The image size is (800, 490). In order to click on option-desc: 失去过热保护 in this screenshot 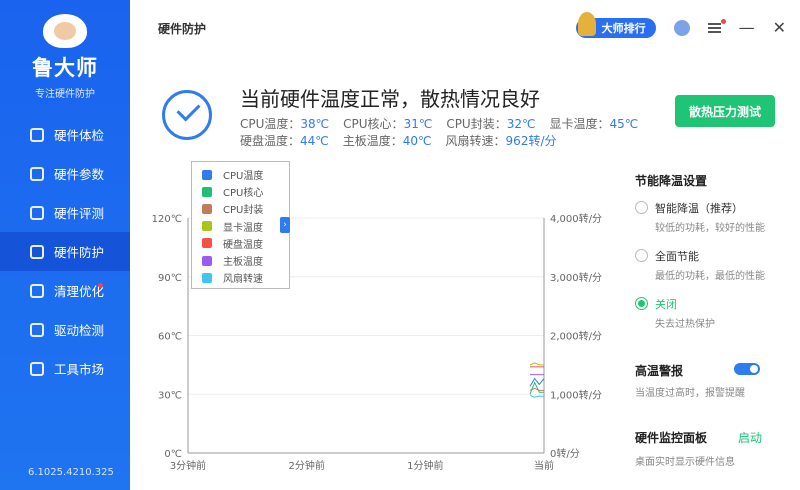, I will do `click(685, 324)`.